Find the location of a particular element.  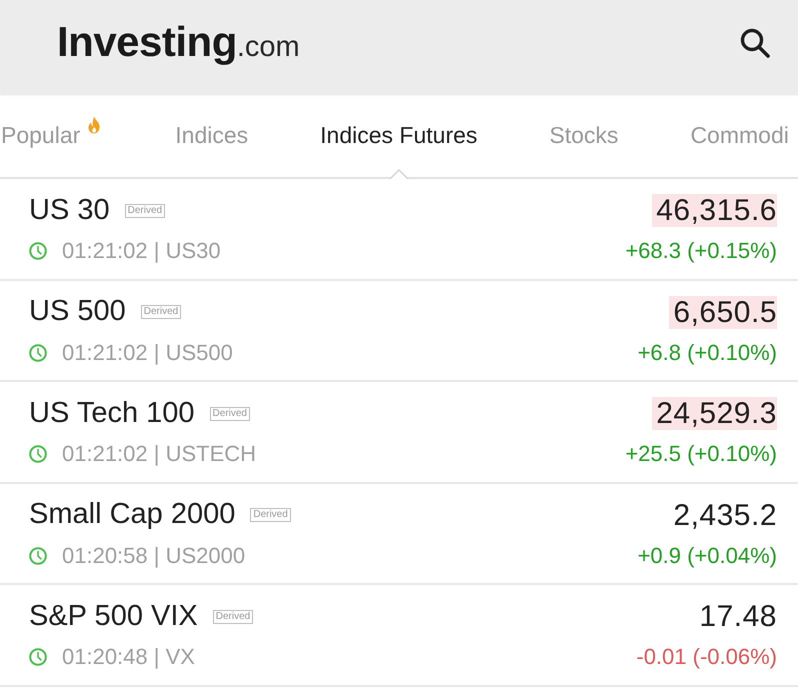

search-button is located at coordinates (755, 43).